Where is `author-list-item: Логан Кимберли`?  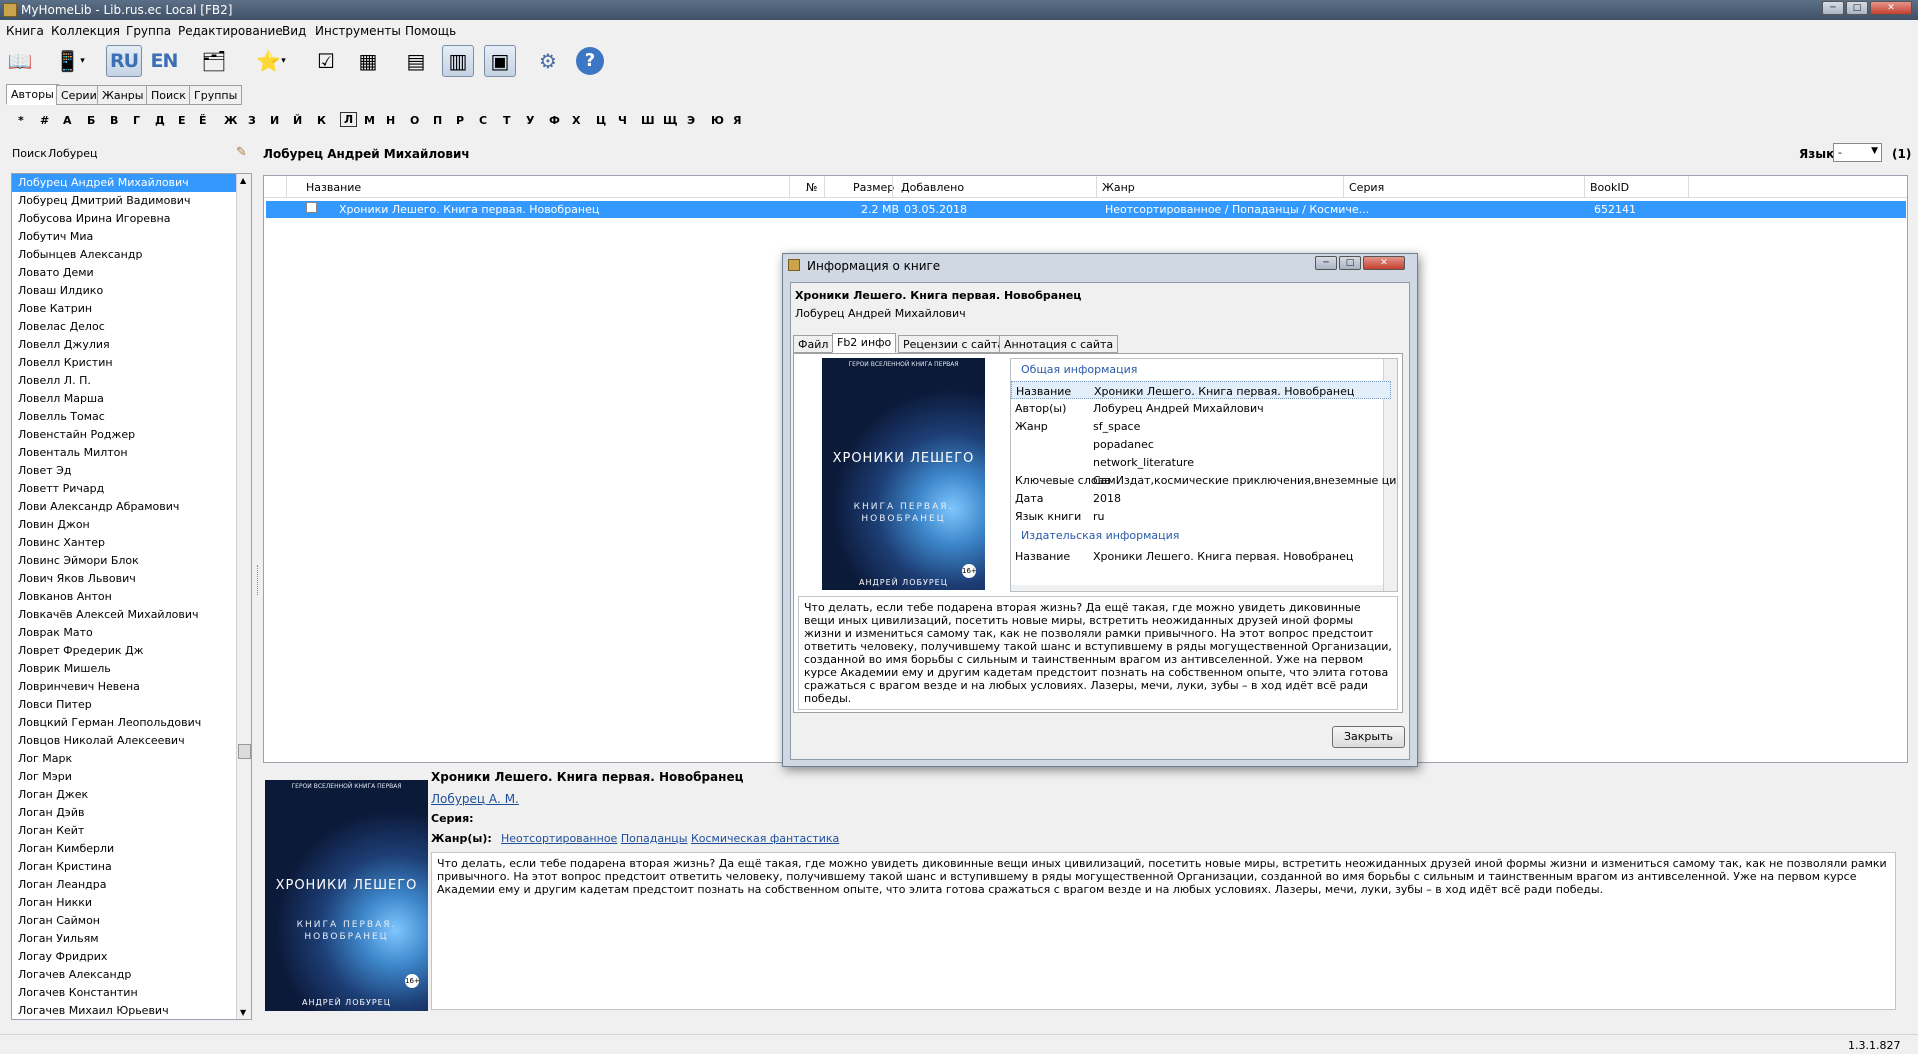 author-list-item: Логан Кимберли is located at coordinates (124, 849).